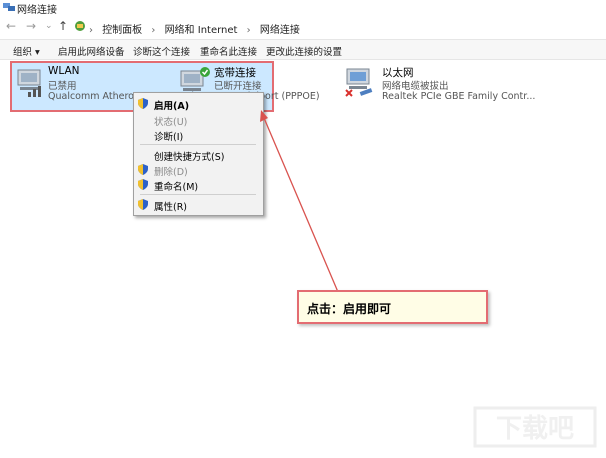  I want to click on annotation-text: 点击：启用即可, so click(349, 309).